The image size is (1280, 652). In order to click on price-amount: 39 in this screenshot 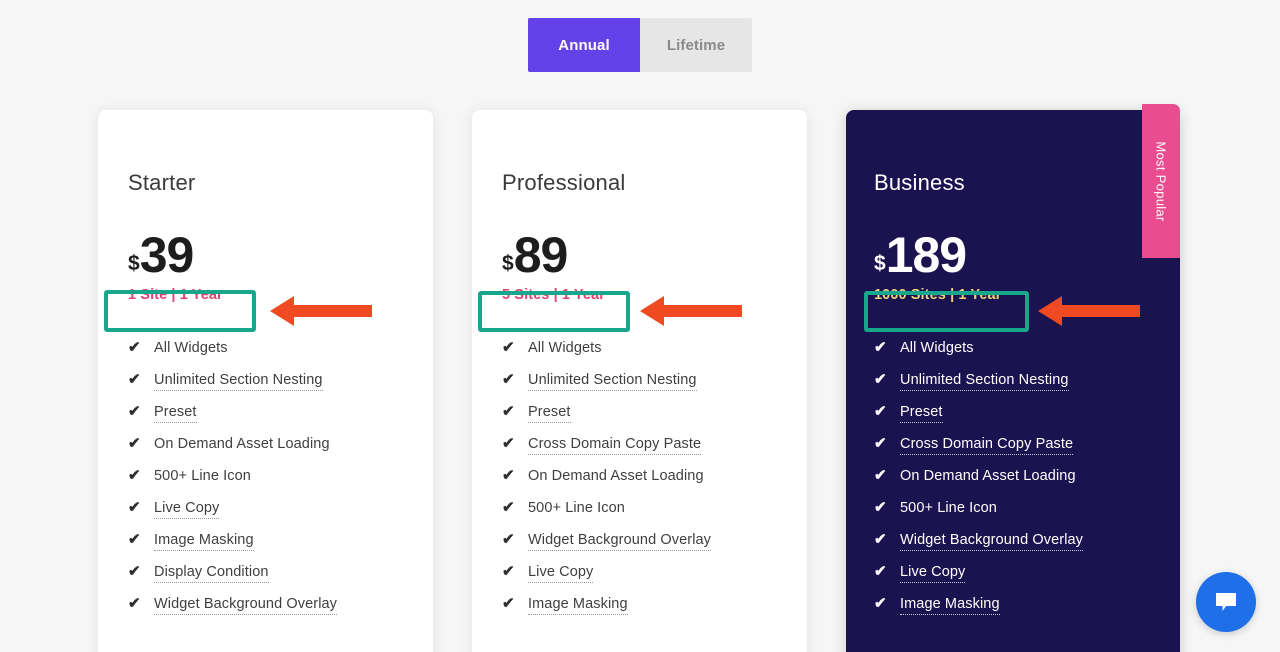, I will do `click(167, 255)`.